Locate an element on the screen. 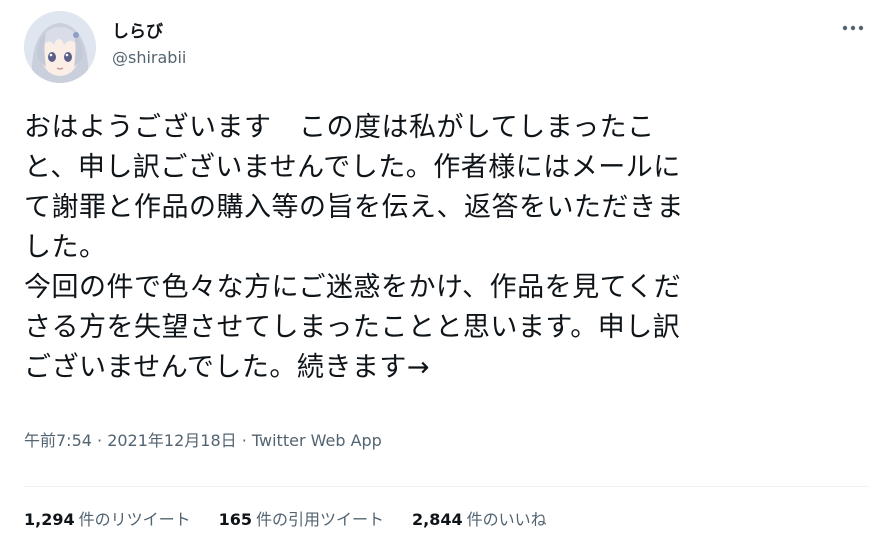 The height and width of the screenshot is (558, 883). tweet-source-link: Twitter Web App is located at coordinates (317, 440).